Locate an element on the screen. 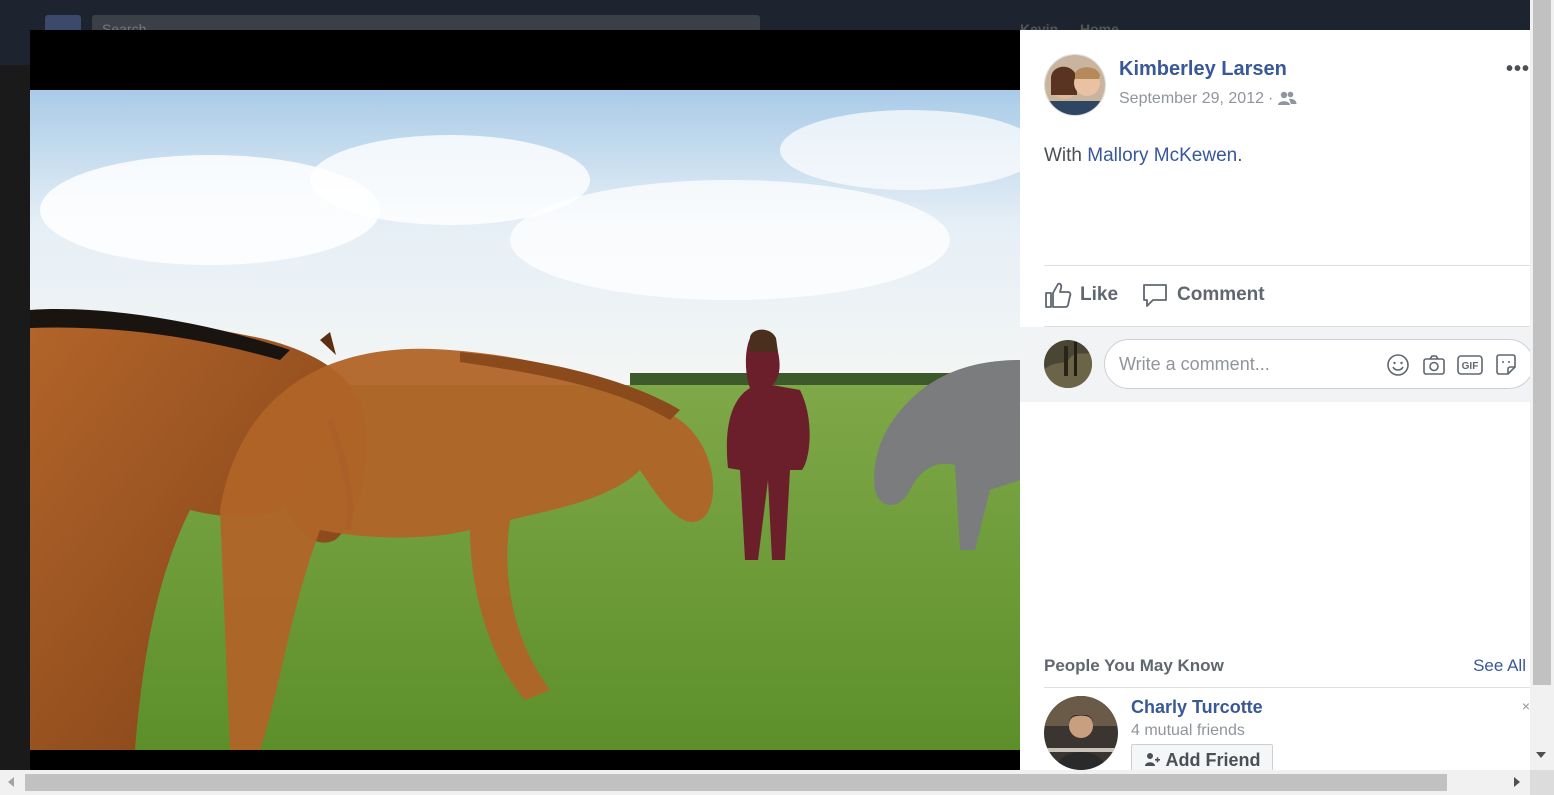  emoji-icon is located at coordinates (1398, 365).